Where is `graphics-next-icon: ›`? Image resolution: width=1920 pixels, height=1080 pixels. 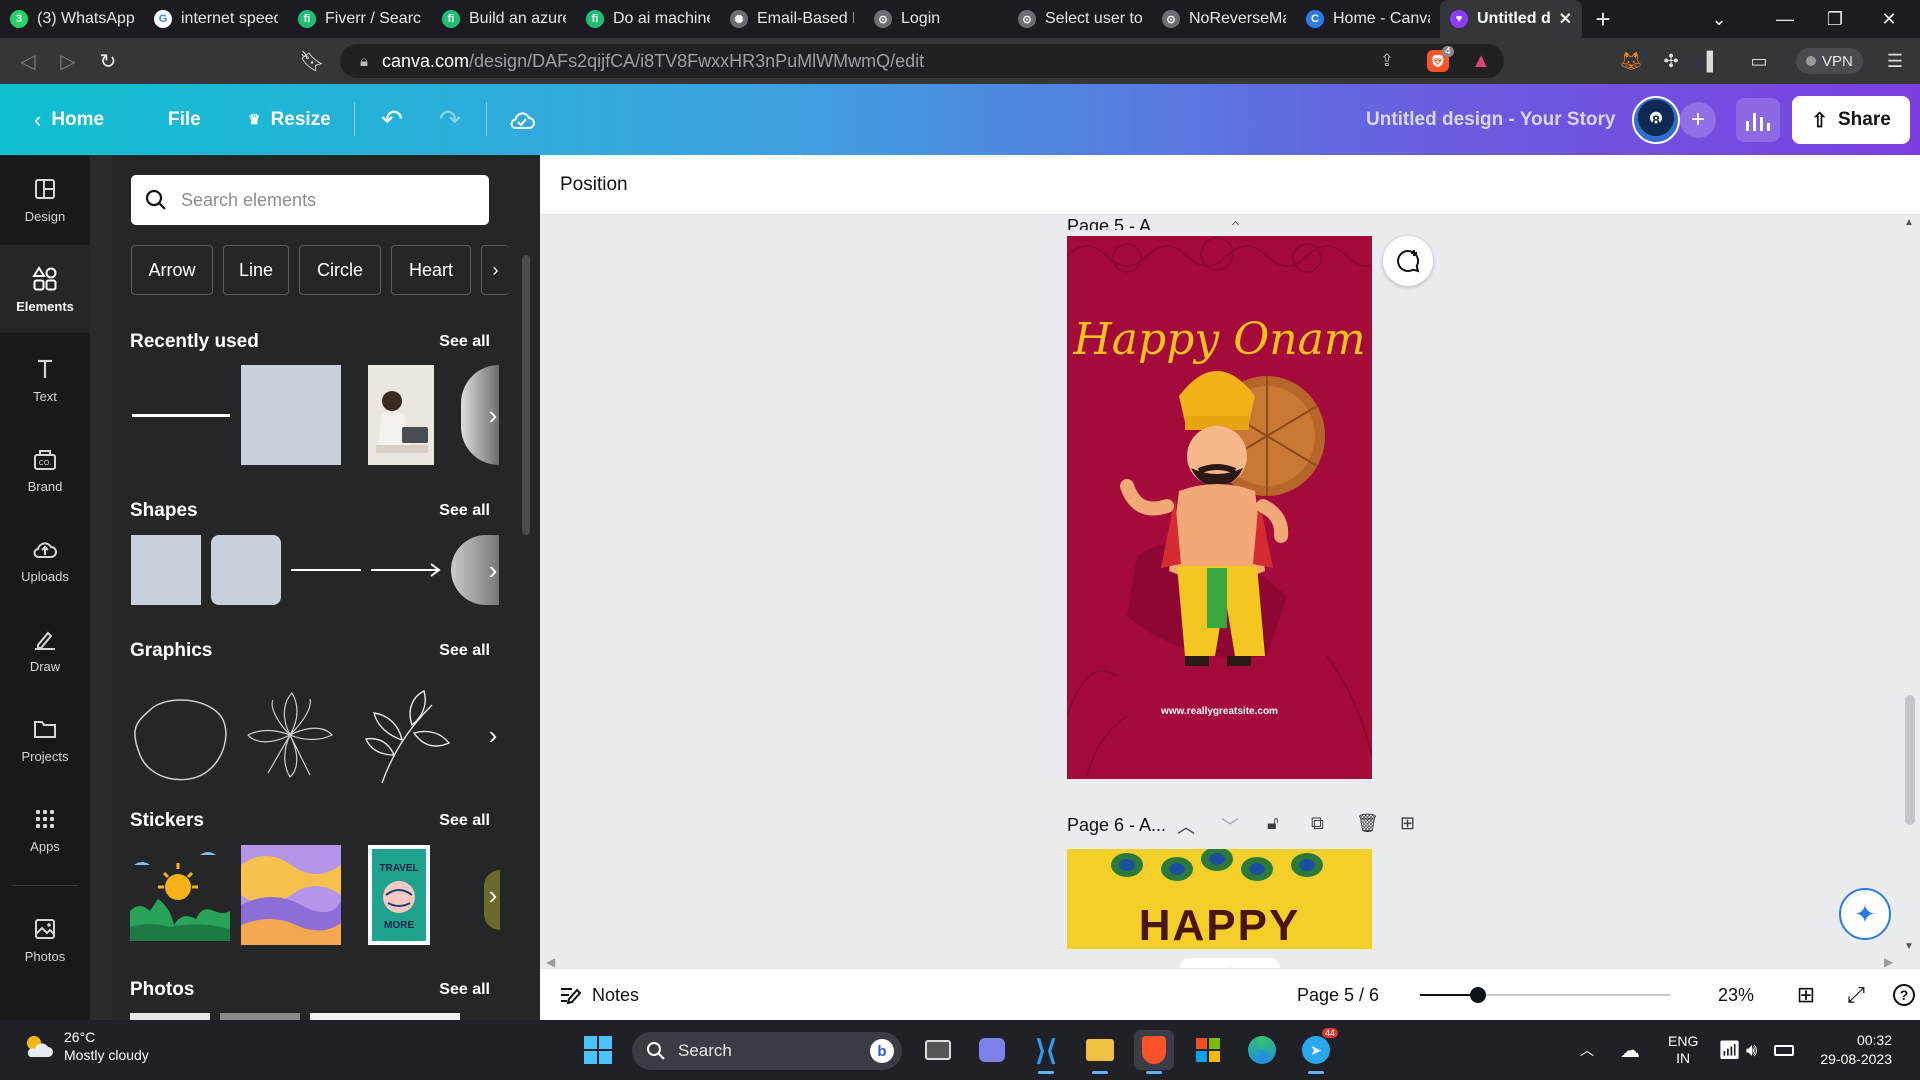 graphics-next-icon: › is located at coordinates (493, 735).